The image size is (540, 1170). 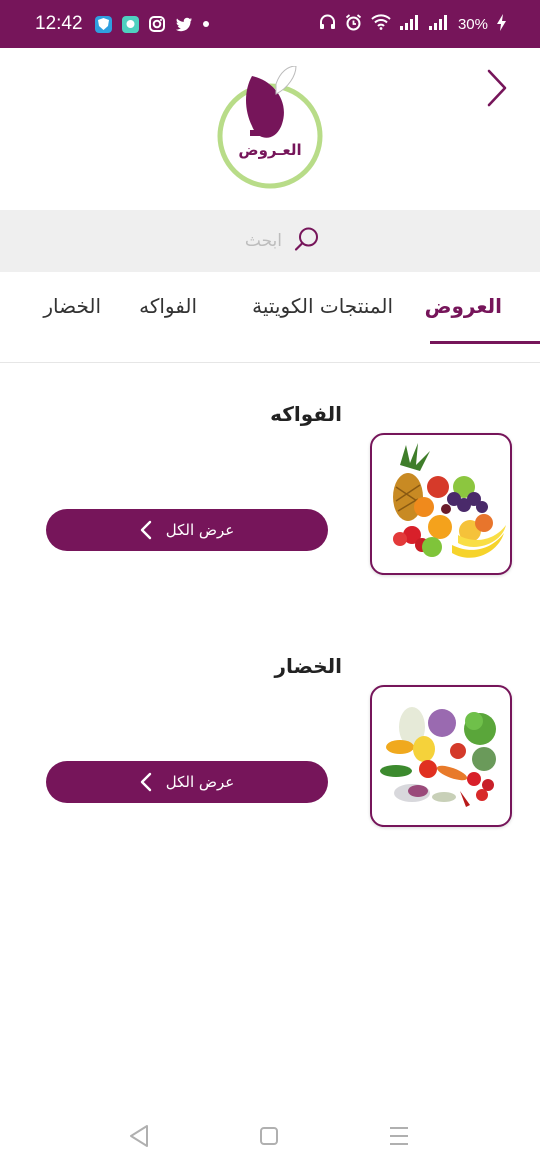 I want to click on fruits-image, so click(x=441, y=504).